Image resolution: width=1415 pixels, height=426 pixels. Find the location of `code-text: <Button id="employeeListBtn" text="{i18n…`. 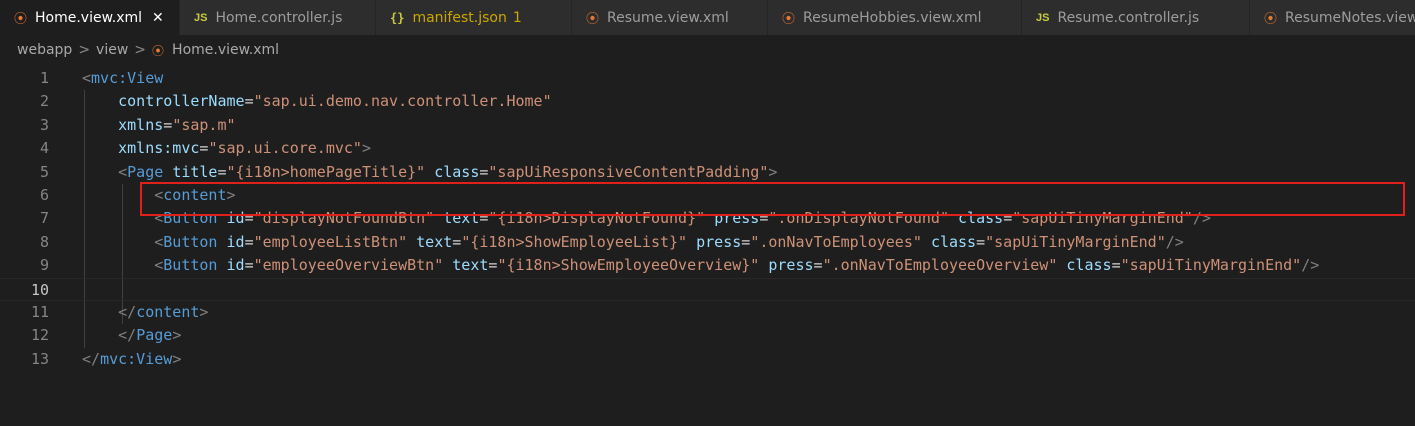

code-text: <Button id="employeeListBtn" text="{i18n… is located at coordinates (669, 241).